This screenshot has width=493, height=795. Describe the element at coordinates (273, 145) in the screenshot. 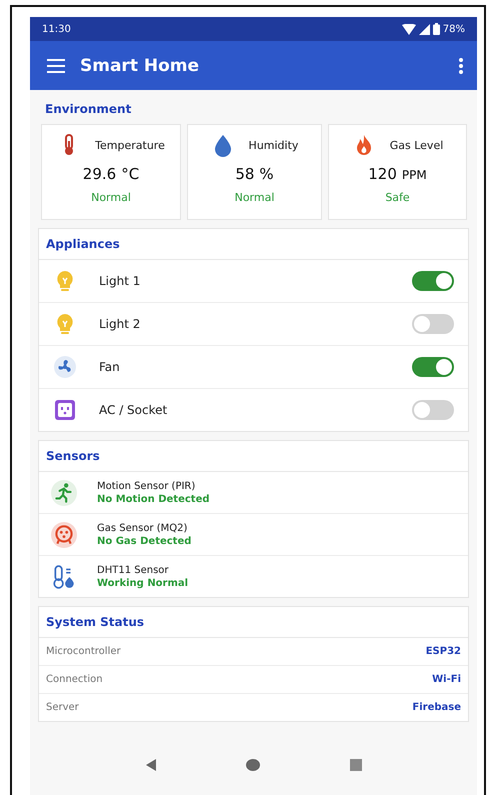

I see `card-label: Humidity` at that location.